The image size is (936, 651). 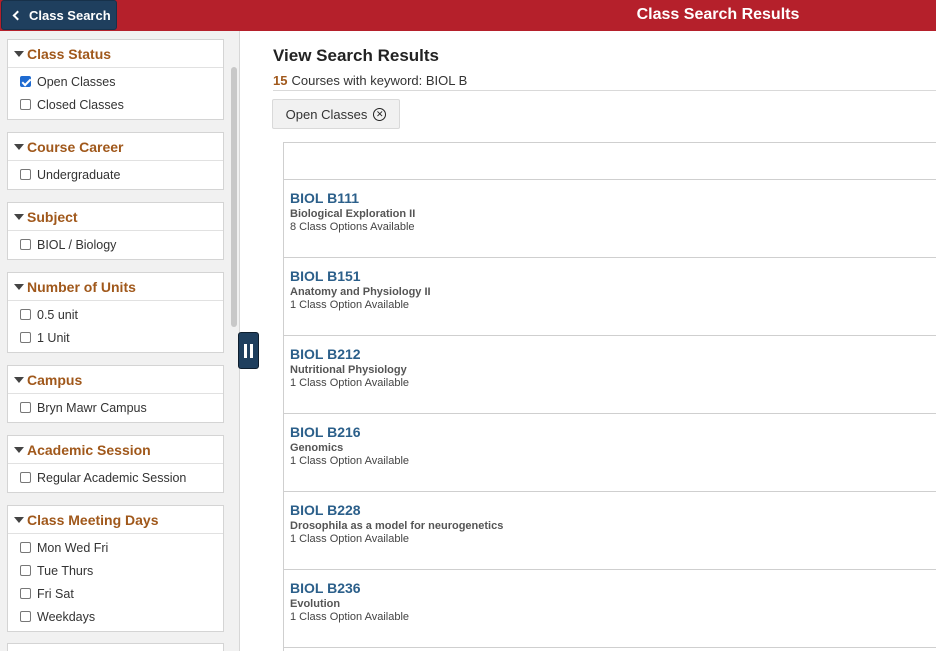 I want to click on facet-option-open-classes: Open Classes, so click(x=115, y=81).